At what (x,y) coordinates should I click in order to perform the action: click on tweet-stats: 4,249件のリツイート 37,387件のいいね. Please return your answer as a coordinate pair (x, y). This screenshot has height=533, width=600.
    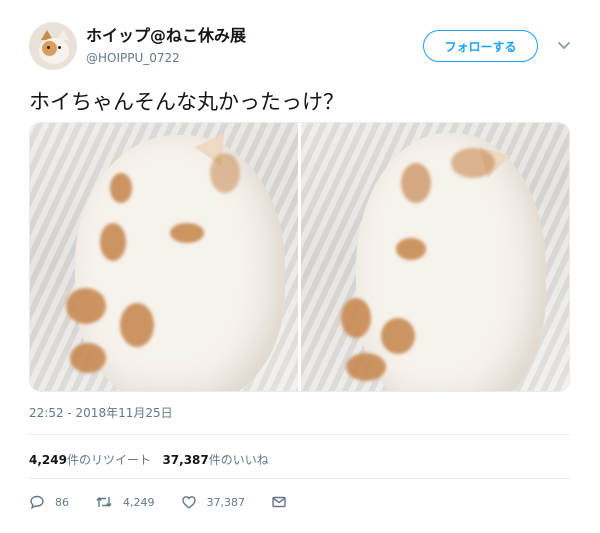
    Looking at the image, I should click on (149, 459).